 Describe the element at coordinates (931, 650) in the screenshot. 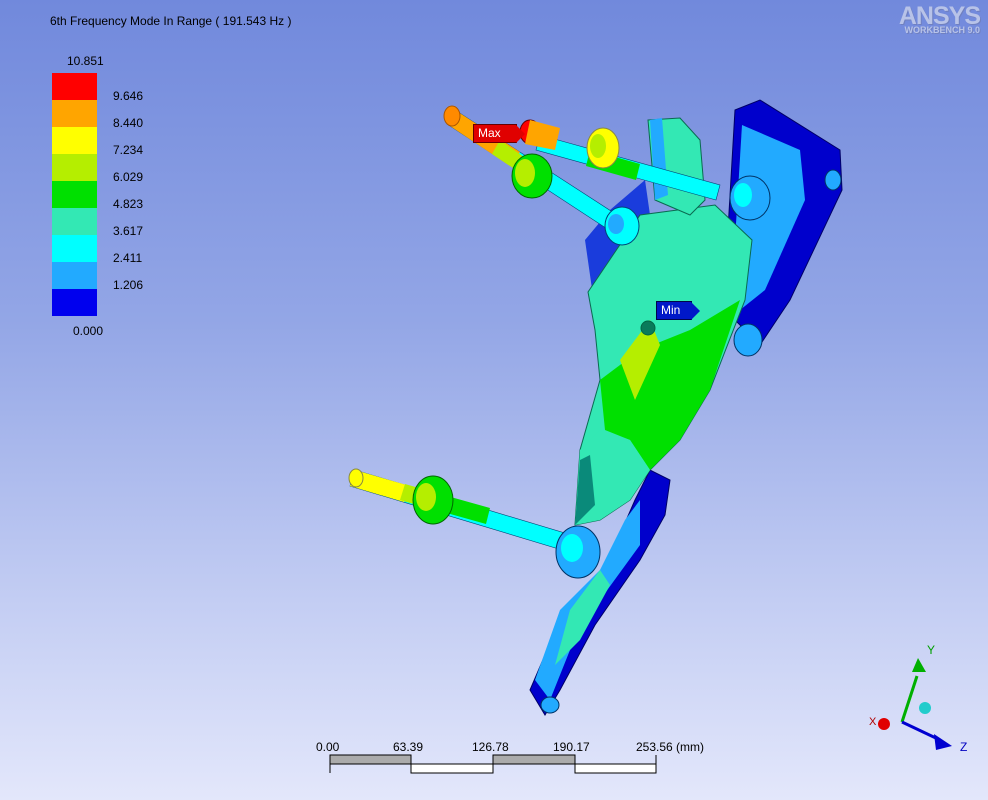

I see `triad-y-label: Y` at that location.